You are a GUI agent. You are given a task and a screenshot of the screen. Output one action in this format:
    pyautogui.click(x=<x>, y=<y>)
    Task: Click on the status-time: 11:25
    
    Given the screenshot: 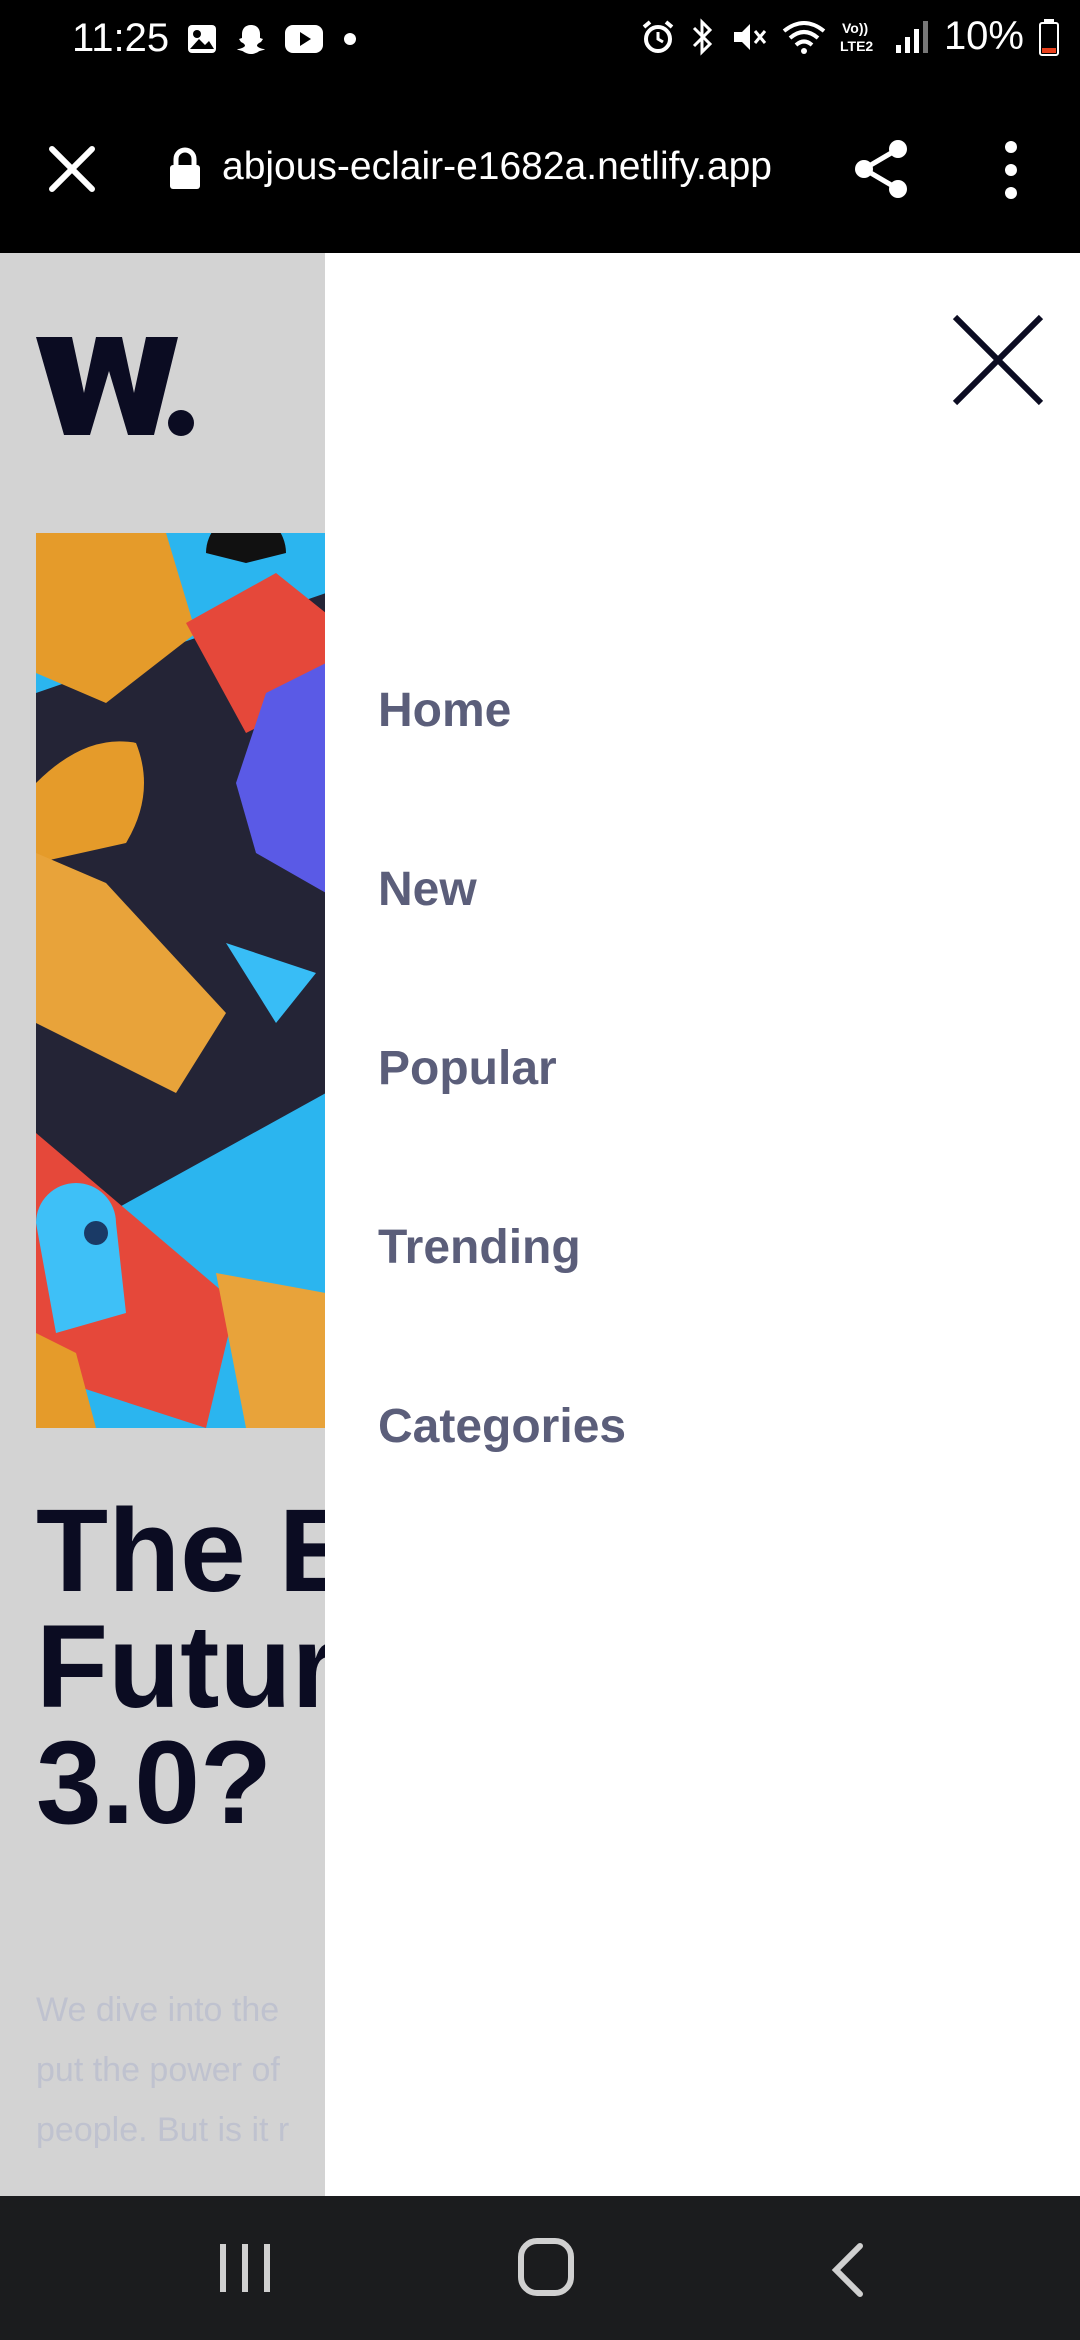 What is the action you would take?
    pyautogui.click(x=121, y=38)
    